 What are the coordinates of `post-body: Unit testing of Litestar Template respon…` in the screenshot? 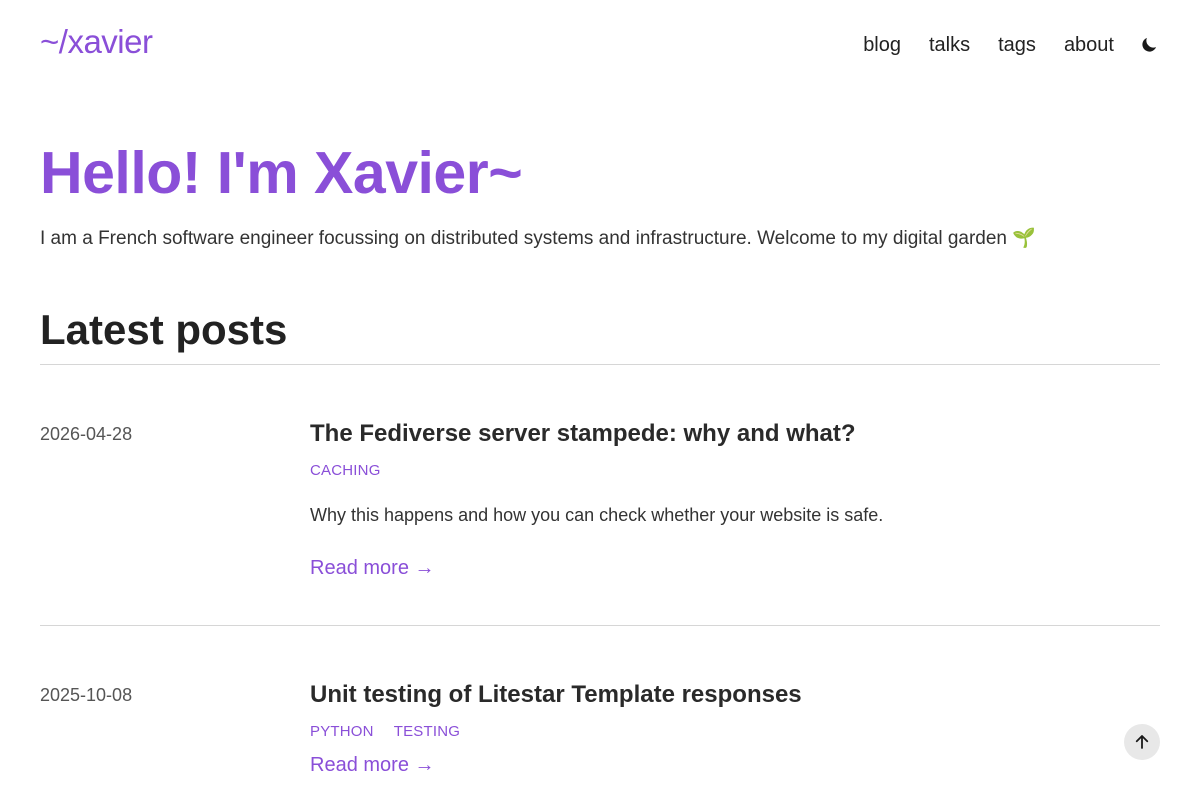 It's located at (735, 729).